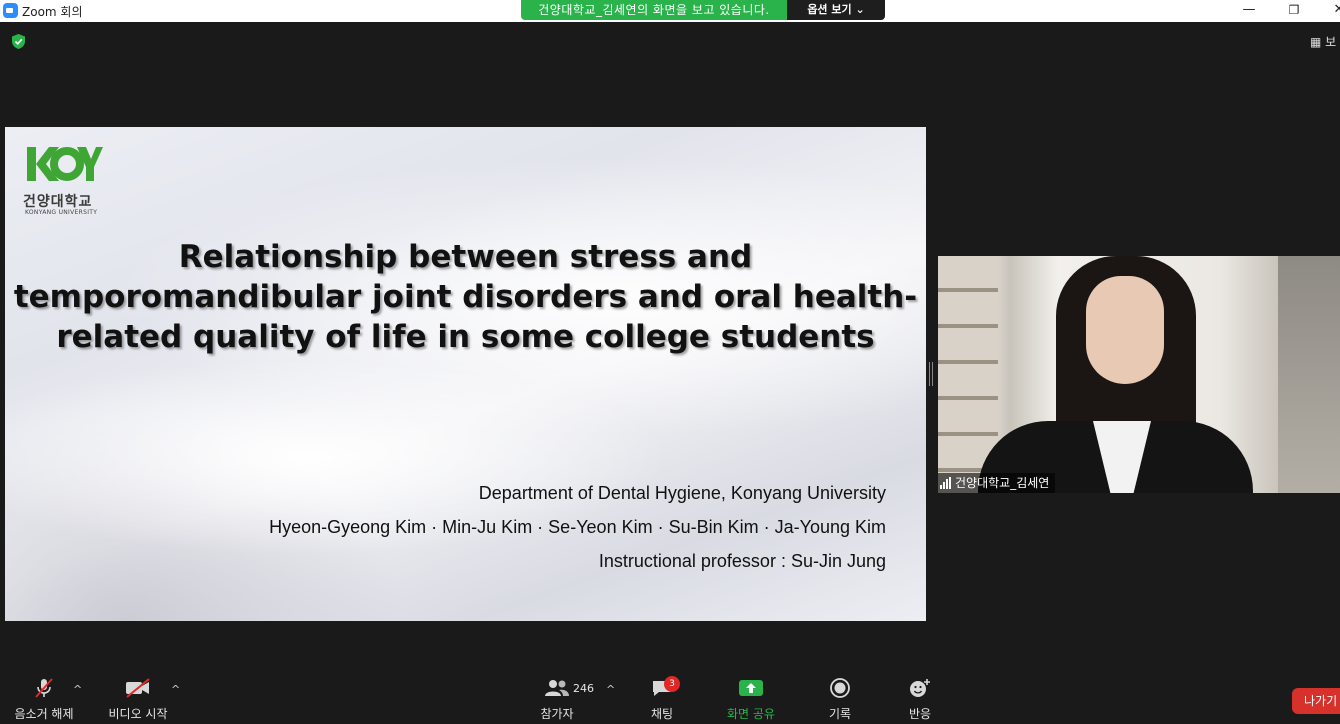 Image resolution: width=1340 pixels, height=724 pixels. Describe the element at coordinates (44, 688) in the screenshot. I see `muted-microphone-icon` at that location.